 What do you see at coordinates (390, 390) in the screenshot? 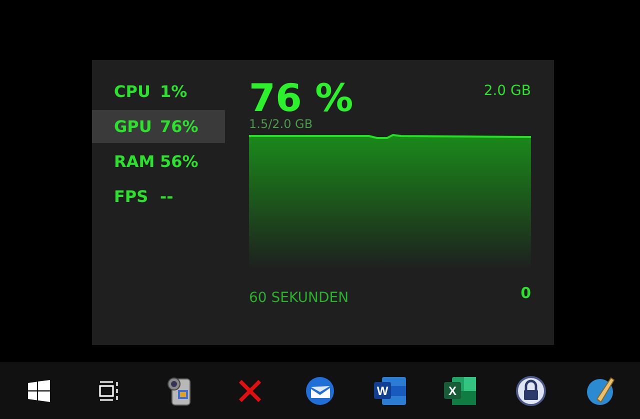
I see `document-icon` at bounding box center [390, 390].